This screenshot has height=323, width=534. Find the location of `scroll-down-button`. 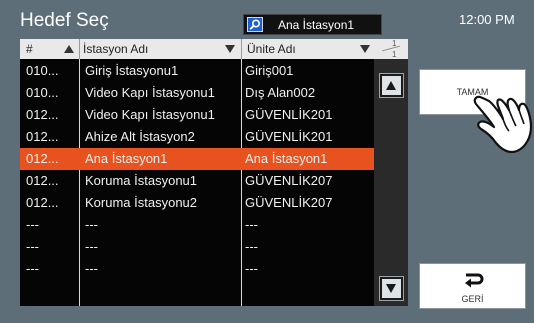

scroll-down-button is located at coordinates (391, 288).